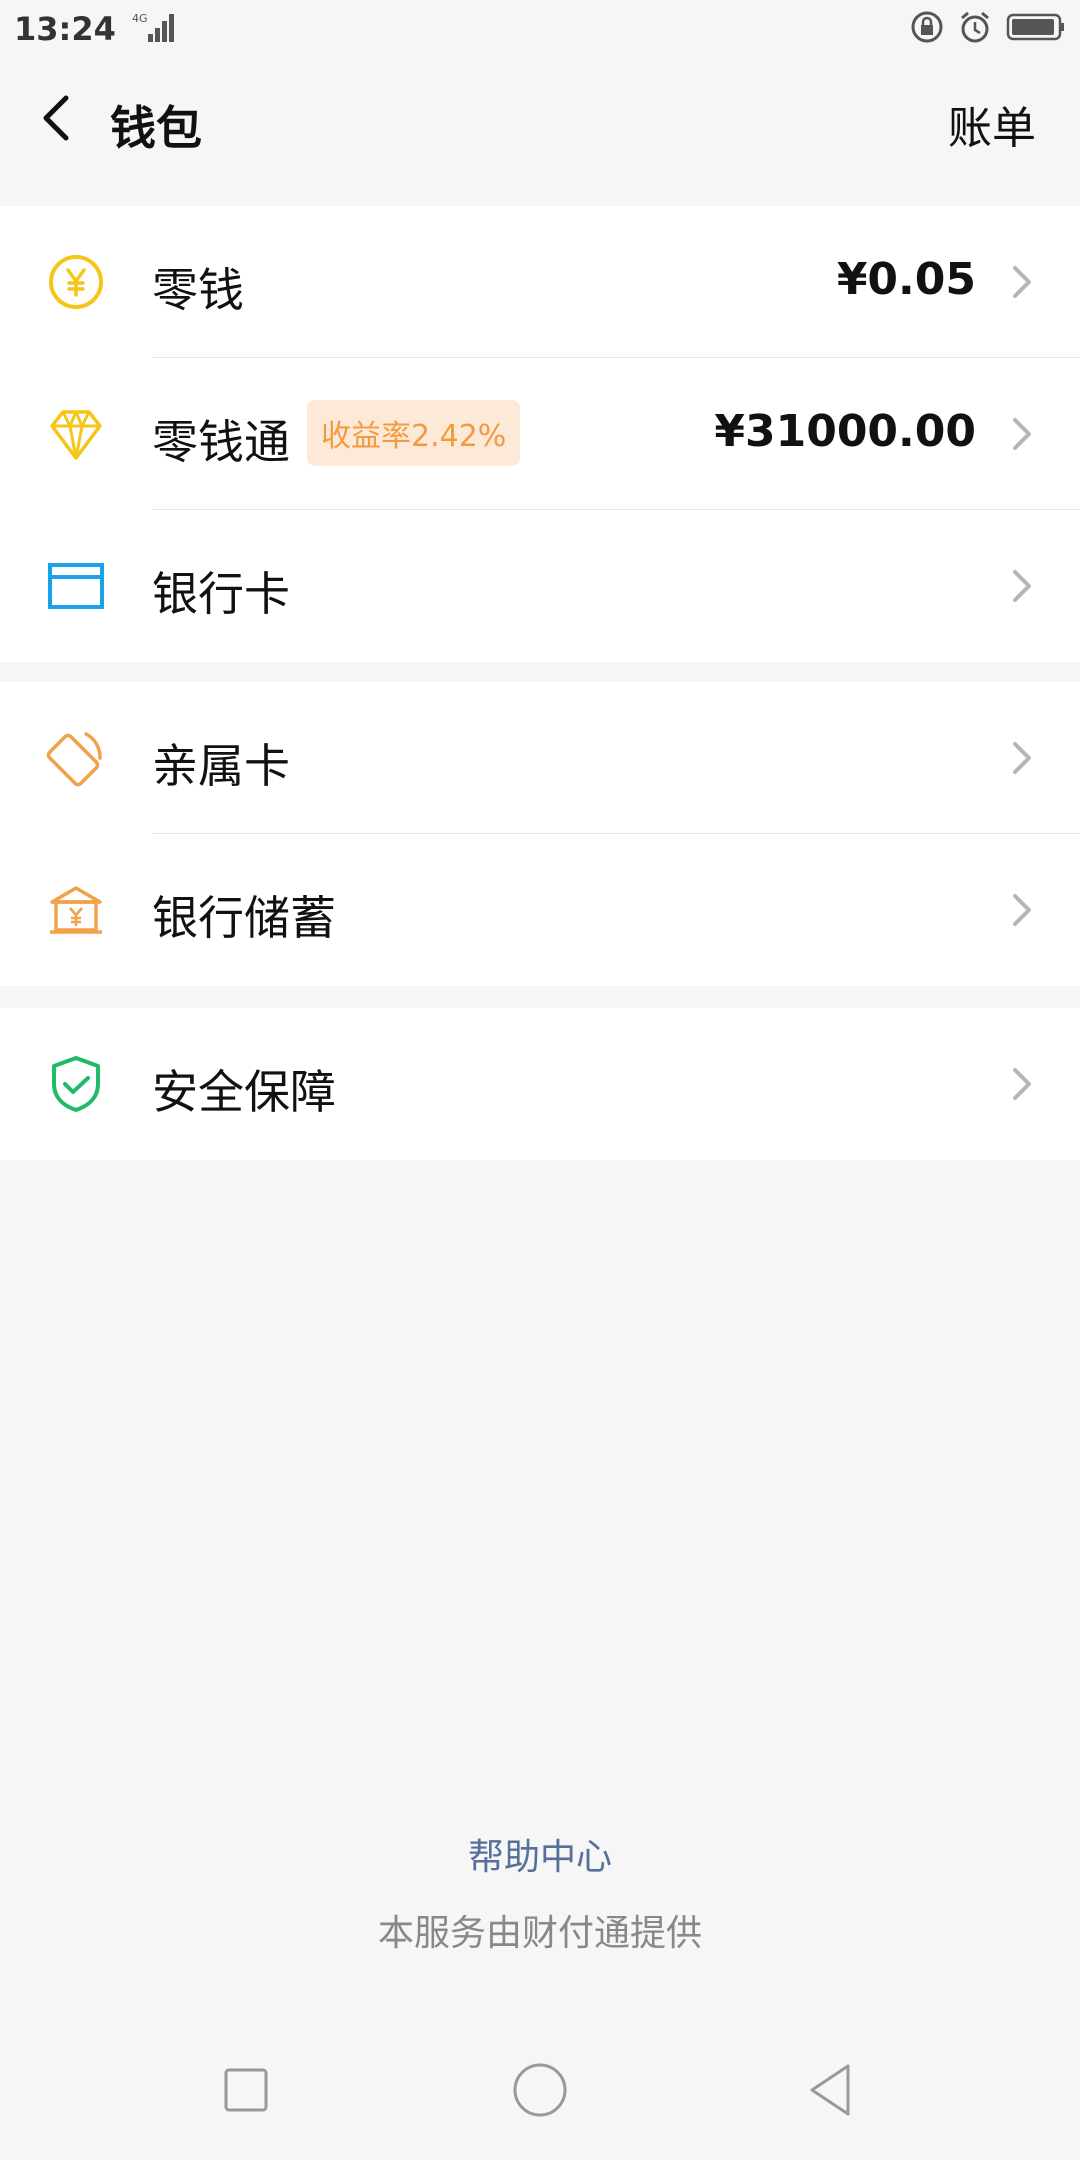 This screenshot has height=2160, width=1080. What do you see at coordinates (244, 1092) in the screenshot?
I see `security-label: 安全保障` at bounding box center [244, 1092].